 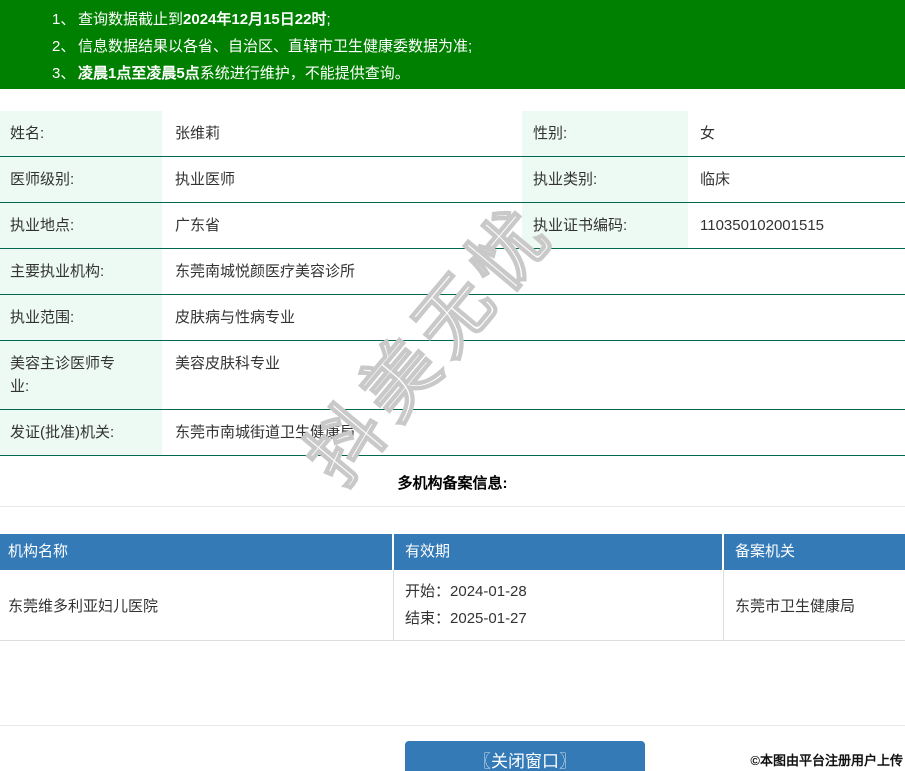 What do you see at coordinates (525, 756) in the screenshot?
I see `close-window-button: 〖关闭窗口〗` at bounding box center [525, 756].